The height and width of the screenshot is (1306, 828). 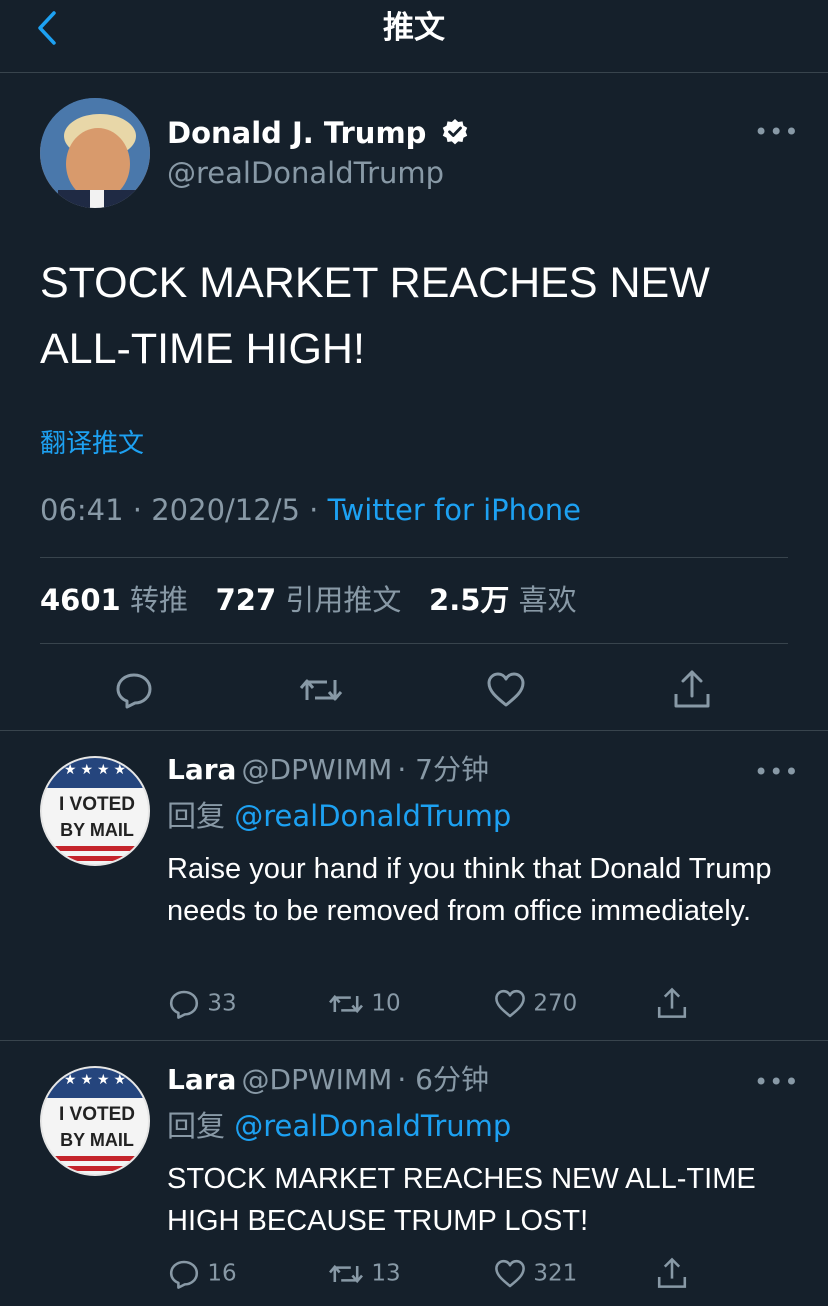 I want to click on retweet-count: 13, so click(x=386, y=1273).